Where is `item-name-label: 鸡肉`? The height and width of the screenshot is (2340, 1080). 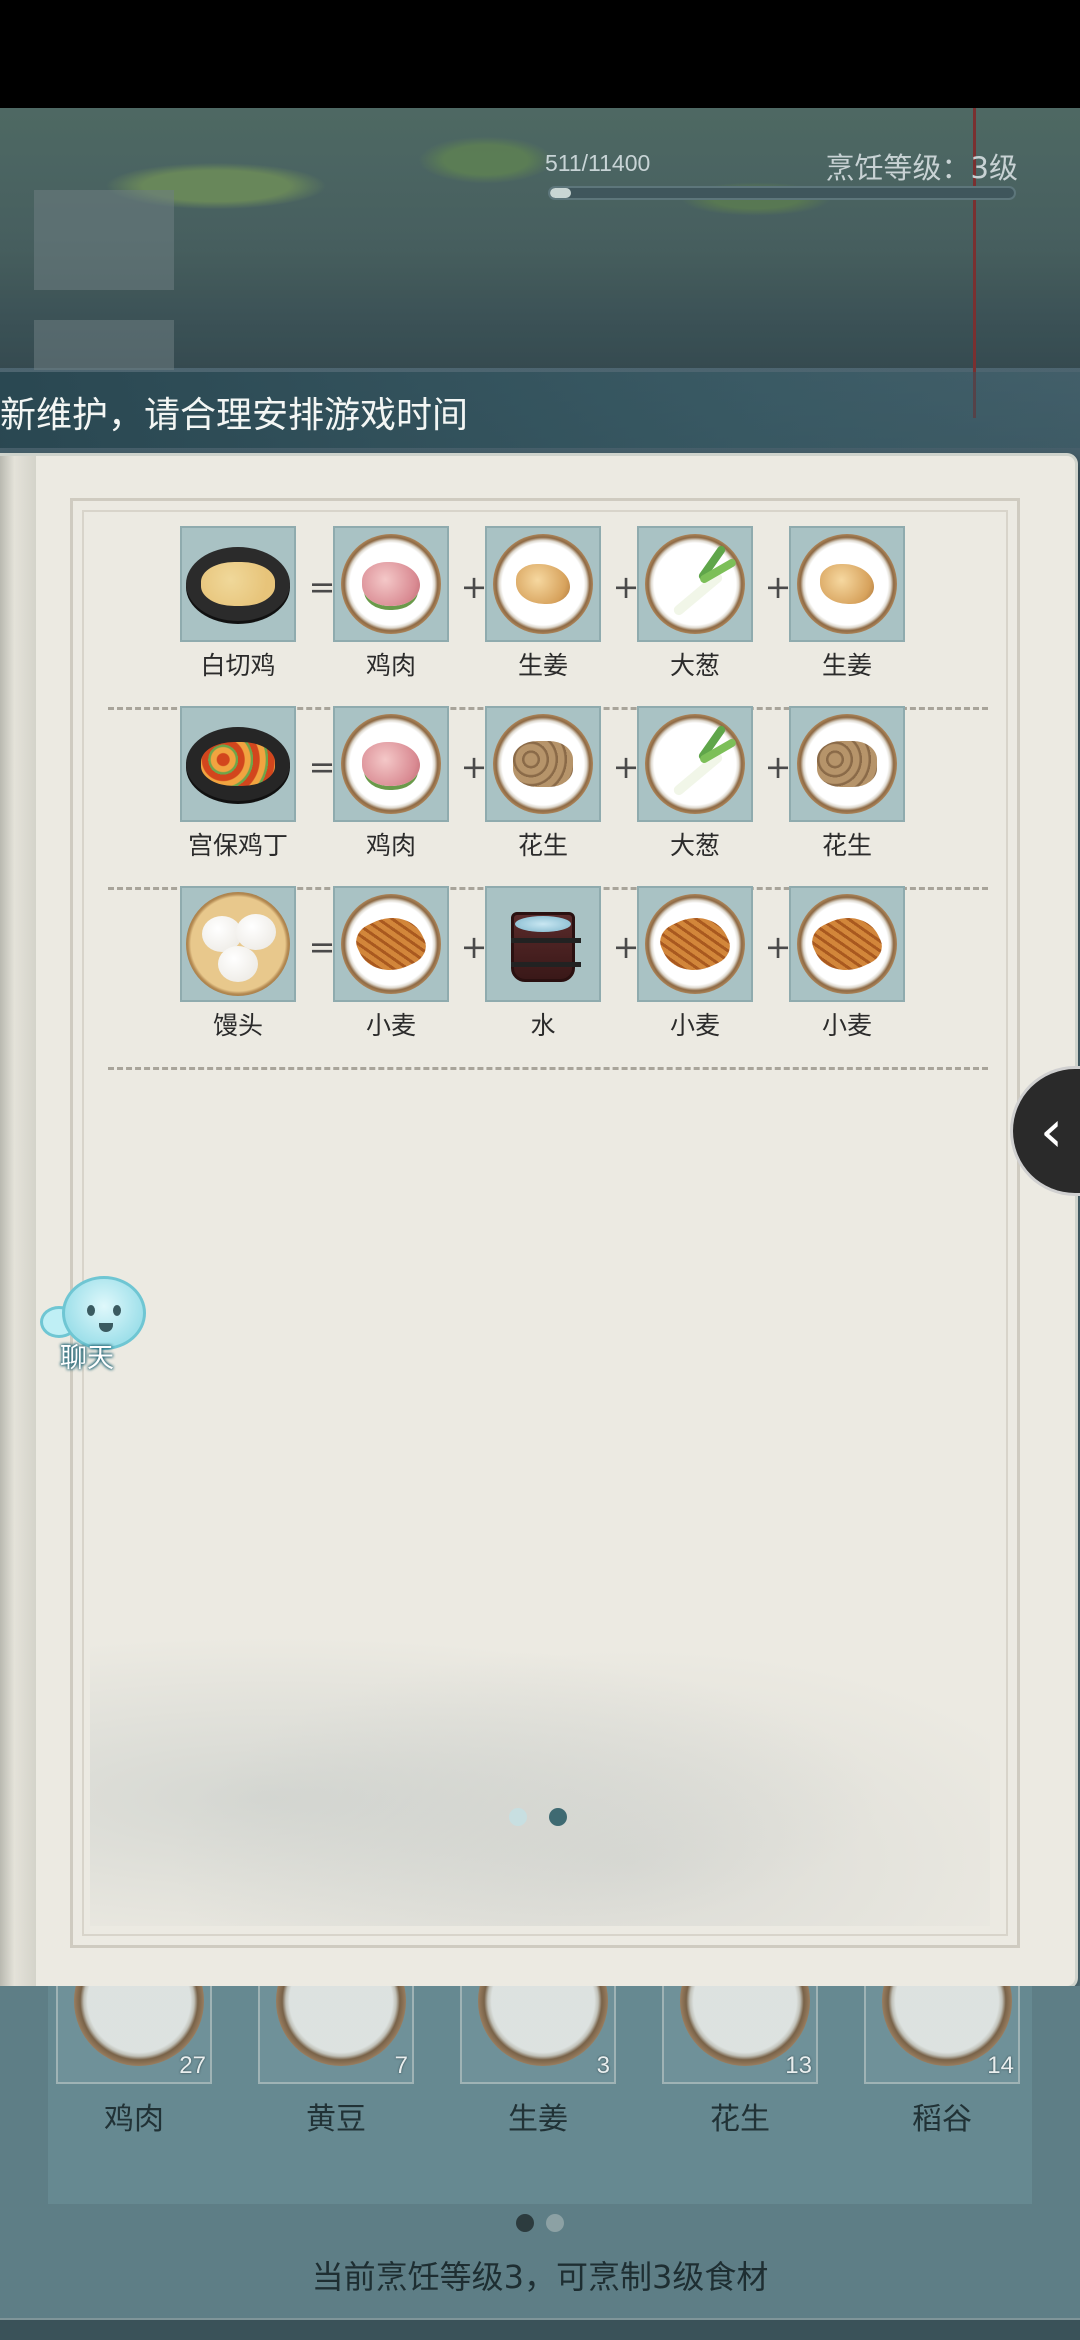 item-name-label: 鸡肉 is located at coordinates (390, 845).